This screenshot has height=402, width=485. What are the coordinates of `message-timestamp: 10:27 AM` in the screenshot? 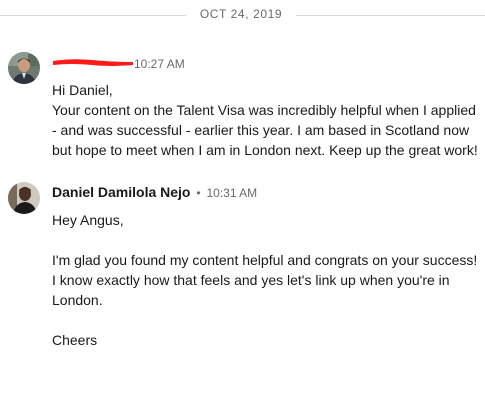 It's located at (159, 64).